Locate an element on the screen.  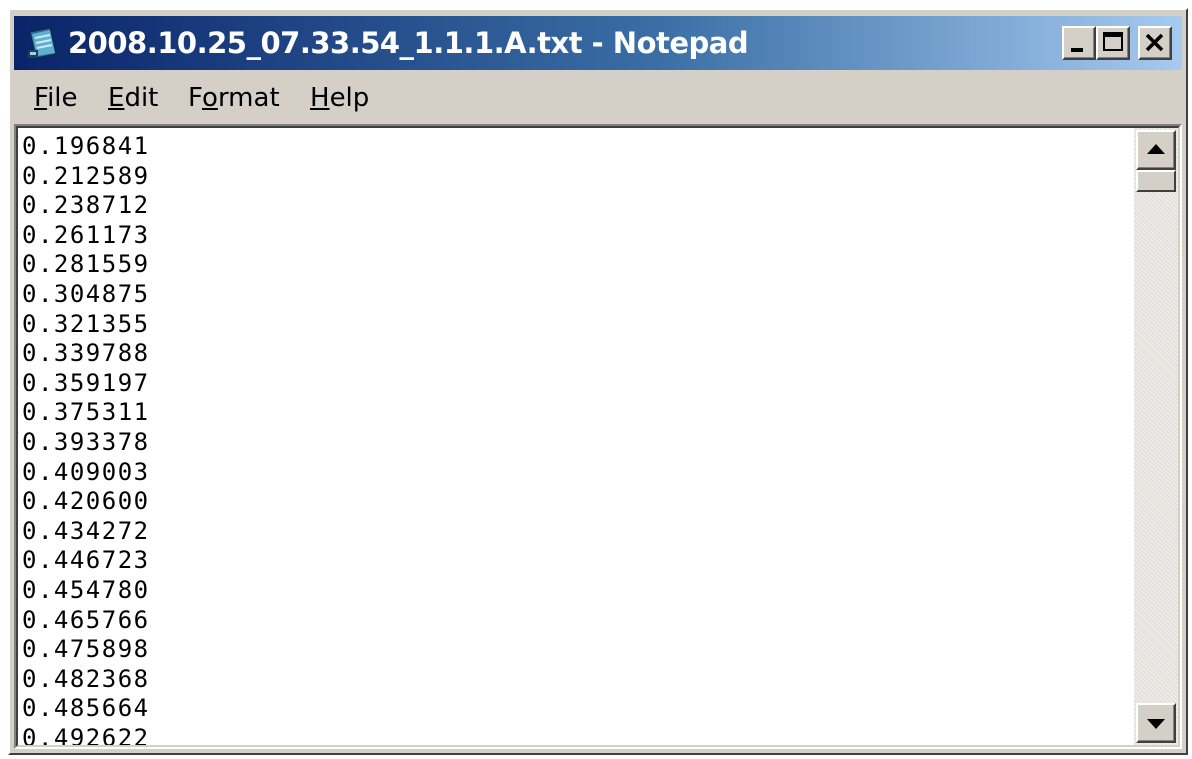
text-line: 0.359197 is located at coordinates (86, 382).